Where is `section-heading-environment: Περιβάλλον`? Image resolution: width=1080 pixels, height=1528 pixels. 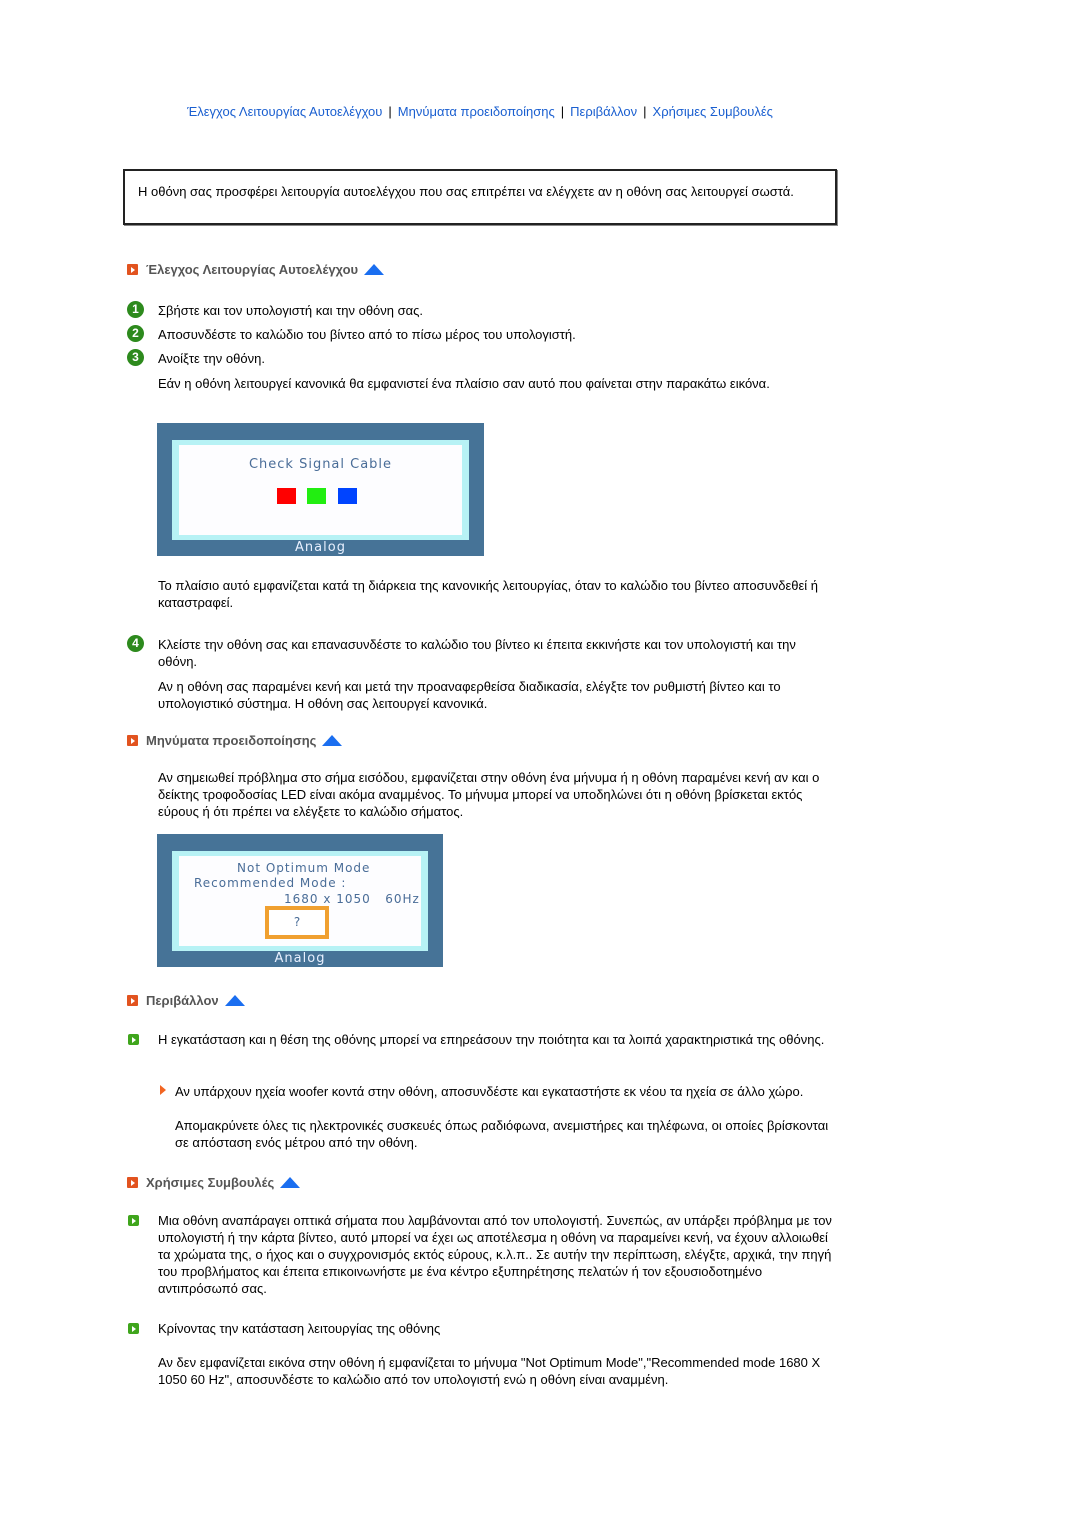
section-heading-environment: Περιβάλλον is located at coordinates (186, 1000).